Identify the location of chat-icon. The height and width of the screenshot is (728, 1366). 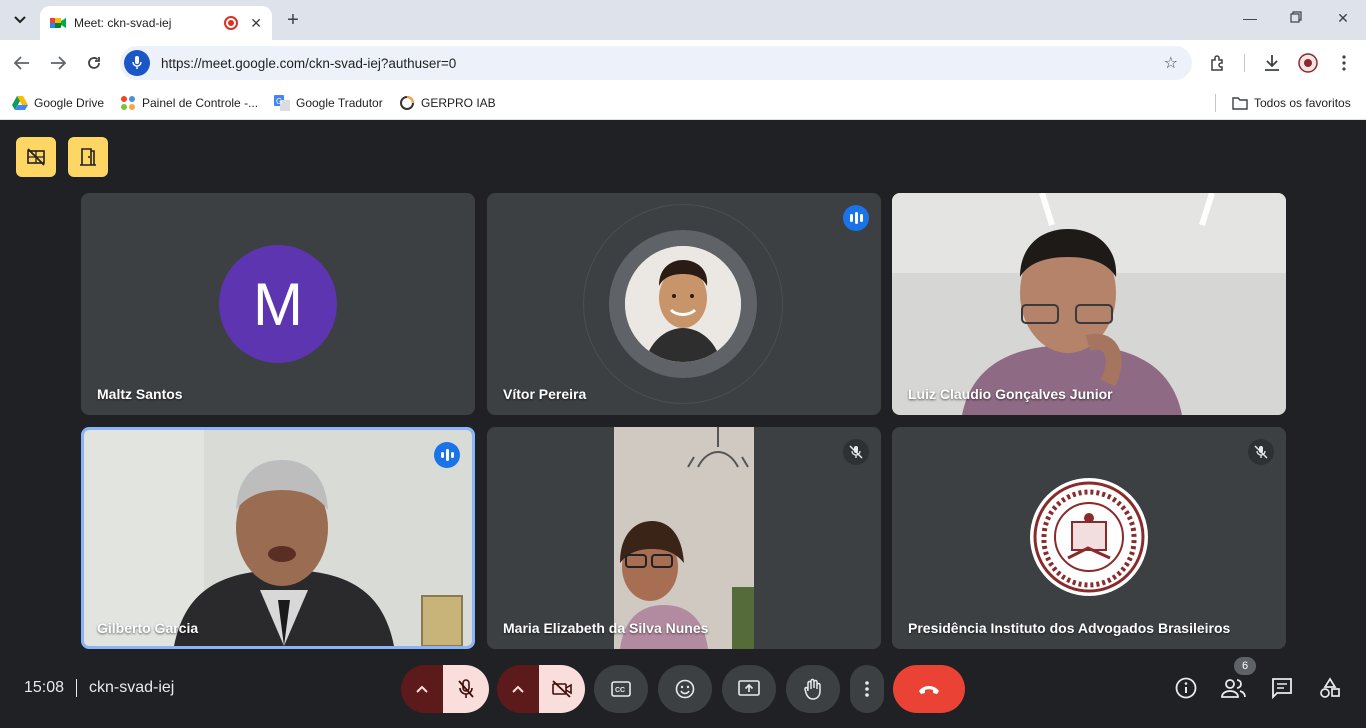
(1282, 688).